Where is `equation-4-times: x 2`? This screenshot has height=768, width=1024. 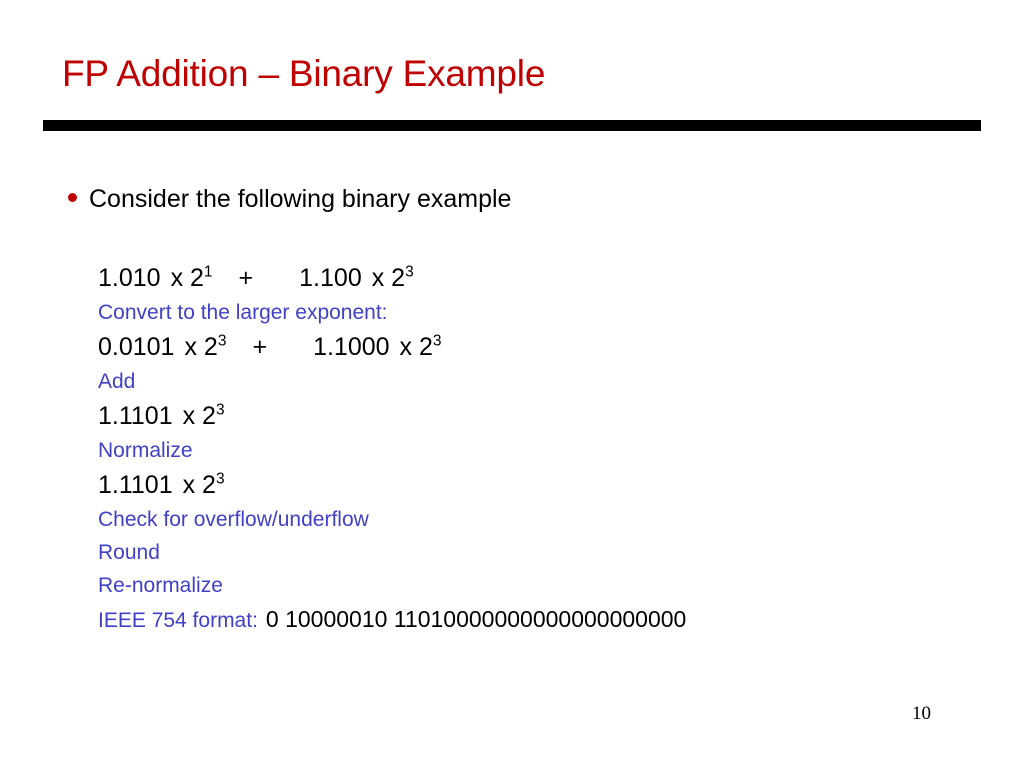 equation-4-times: x 2 is located at coordinates (199, 485).